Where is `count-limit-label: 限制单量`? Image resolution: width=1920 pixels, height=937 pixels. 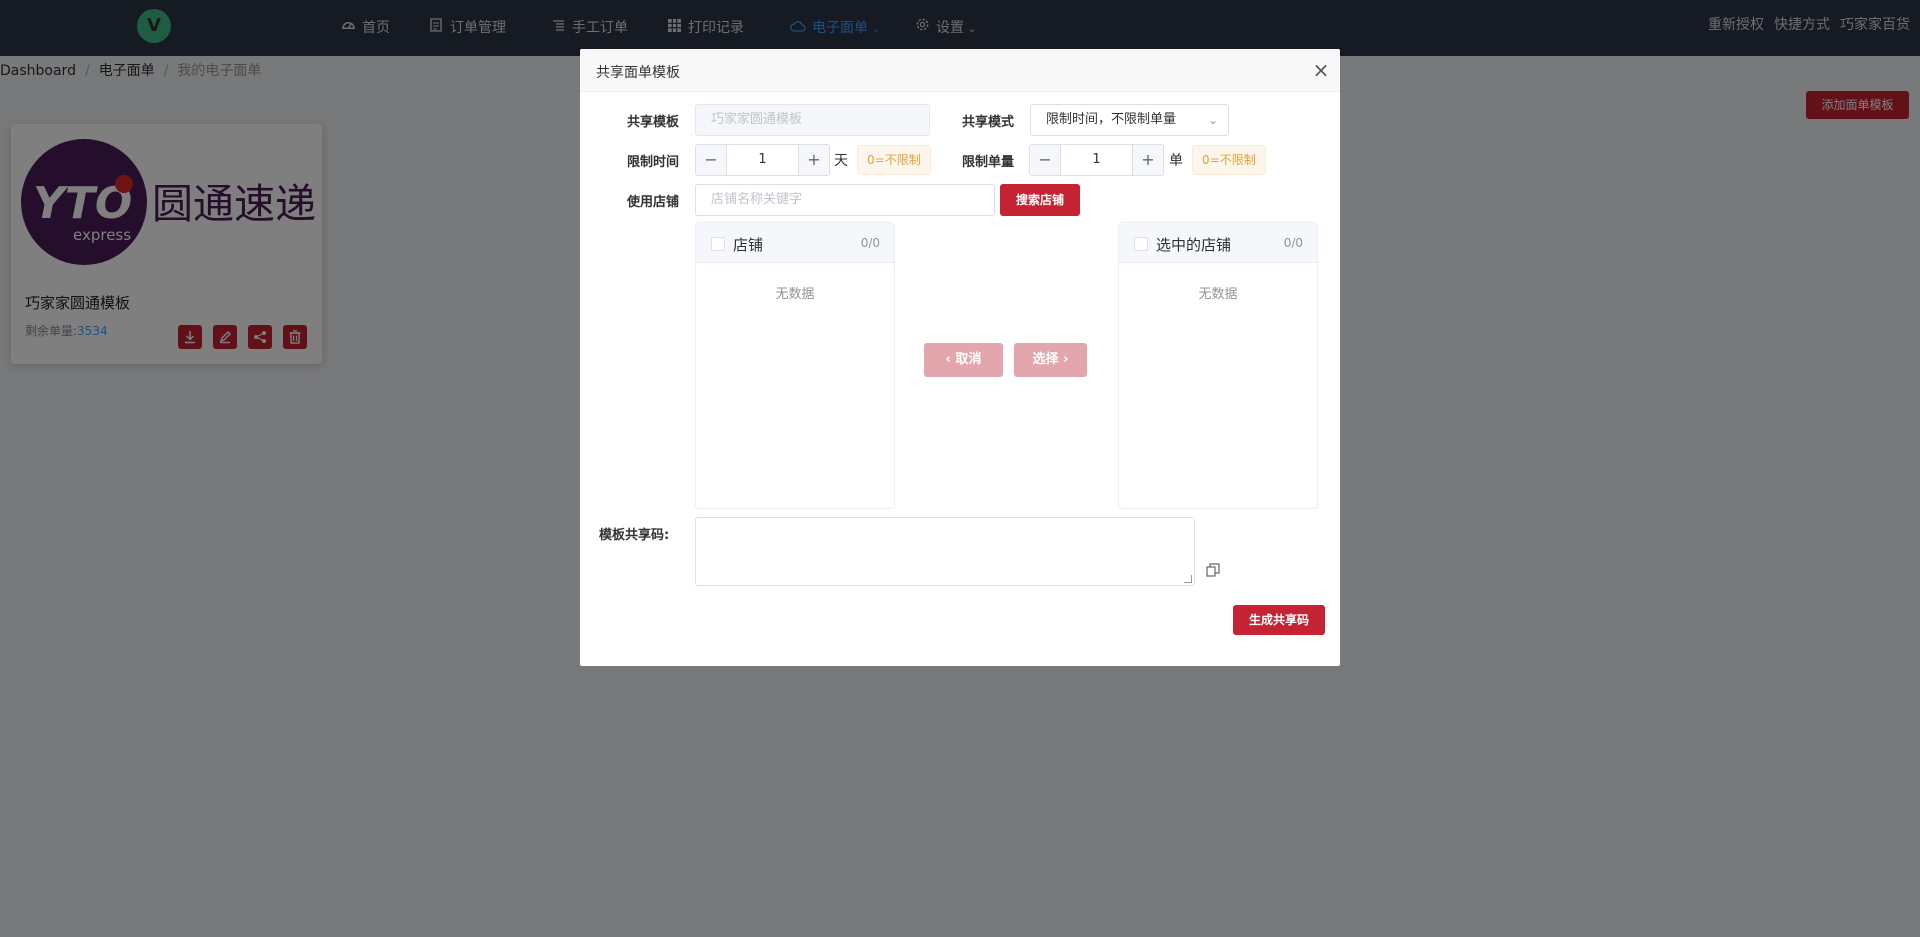 count-limit-label: 限制单量 is located at coordinates (988, 162).